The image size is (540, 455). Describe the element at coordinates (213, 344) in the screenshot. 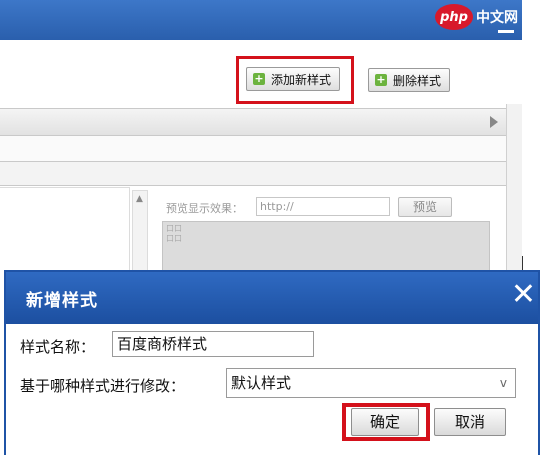

I see `style-name-input: 百度商桥样式` at that location.